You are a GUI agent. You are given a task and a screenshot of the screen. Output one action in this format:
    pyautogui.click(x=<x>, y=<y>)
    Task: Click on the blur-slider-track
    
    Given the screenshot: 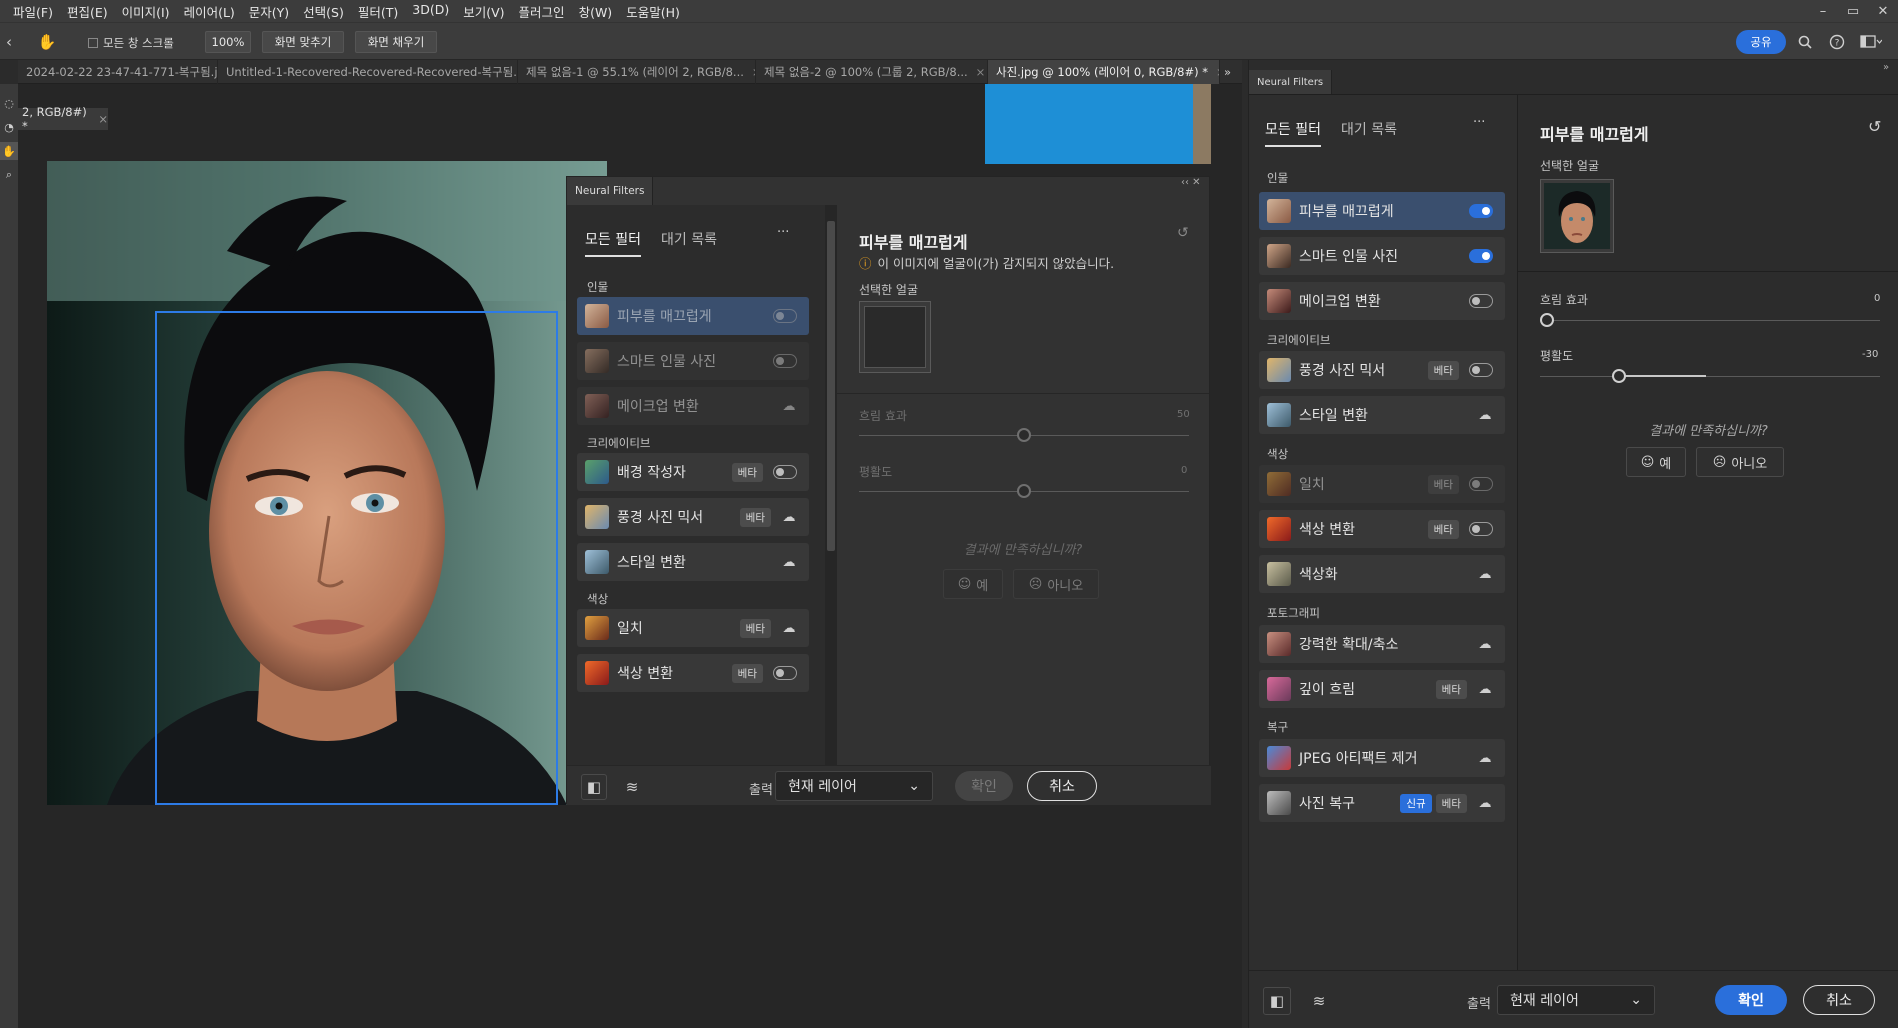 What is the action you would take?
    pyautogui.click(x=1710, y=320)
    